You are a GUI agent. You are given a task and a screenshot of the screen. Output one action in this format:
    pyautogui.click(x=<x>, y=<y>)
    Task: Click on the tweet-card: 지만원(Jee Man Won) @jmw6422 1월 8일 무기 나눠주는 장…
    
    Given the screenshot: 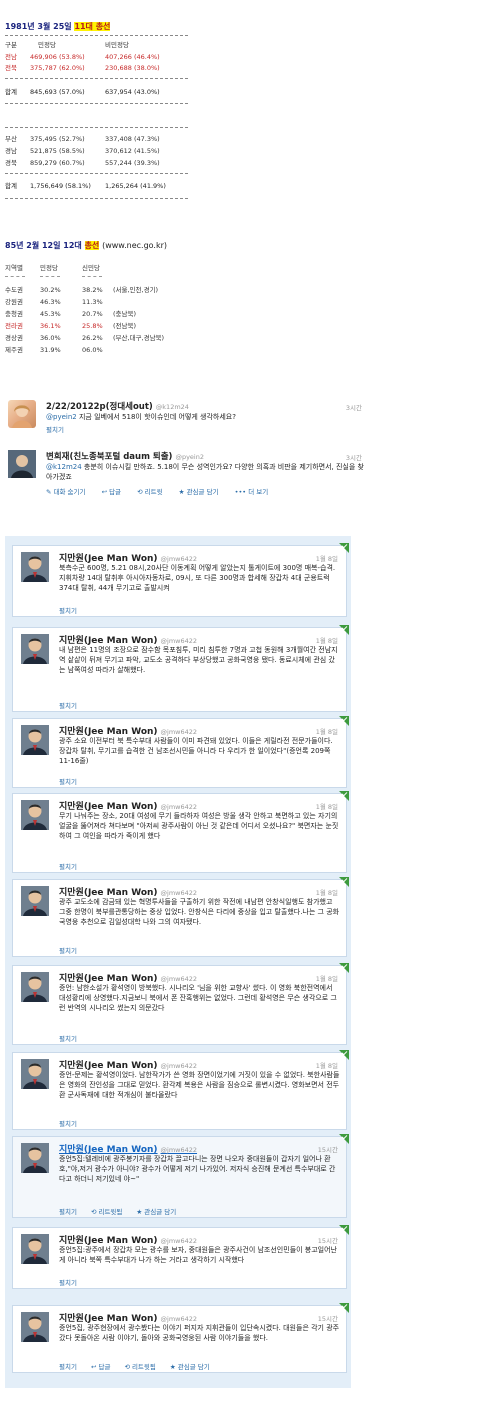 What is the action you would take?
    pyautogui.click(x=180, y=832)
    